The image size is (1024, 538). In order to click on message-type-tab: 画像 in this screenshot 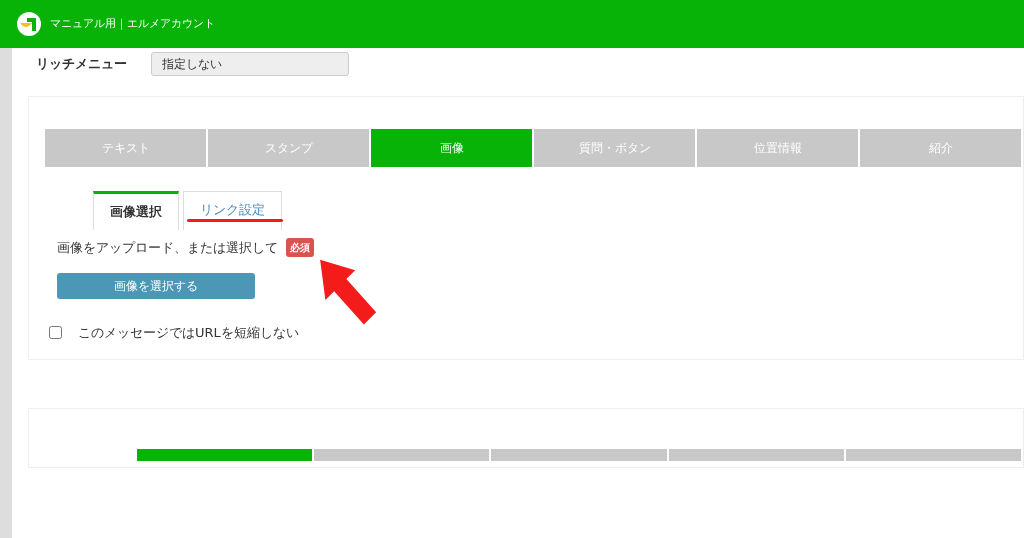, I will do `click(452, 148)`.